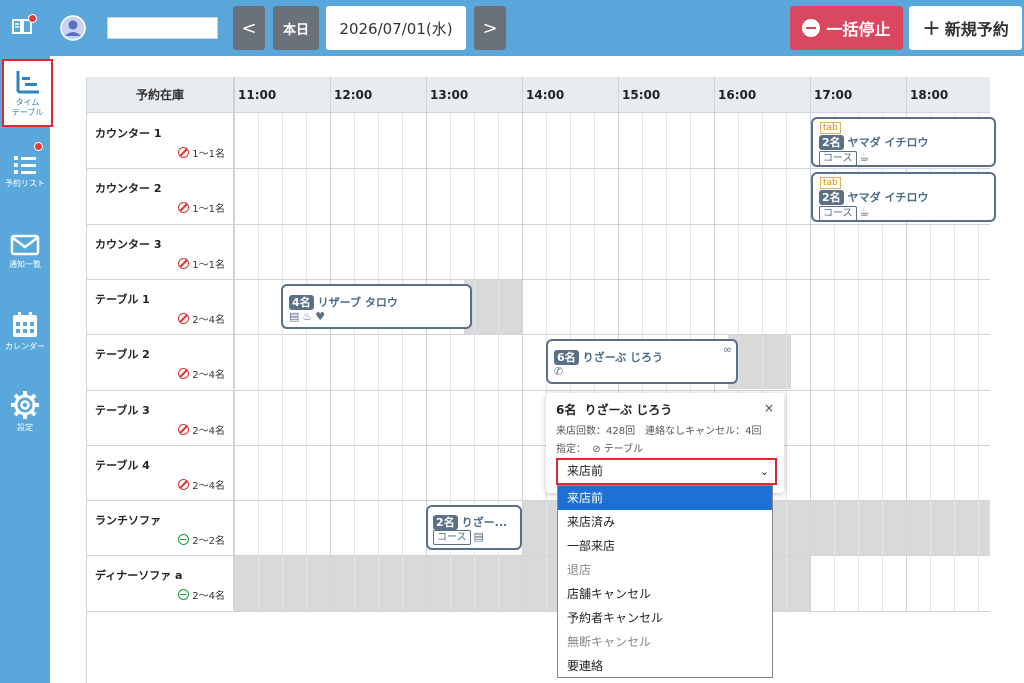  I want to click on popover-guest-name: りざーぶ じろう, so click(628, 410).